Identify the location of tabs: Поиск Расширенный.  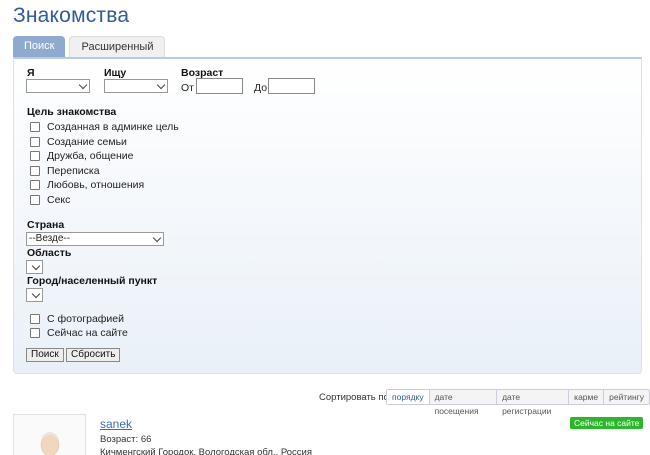
(89, 46).